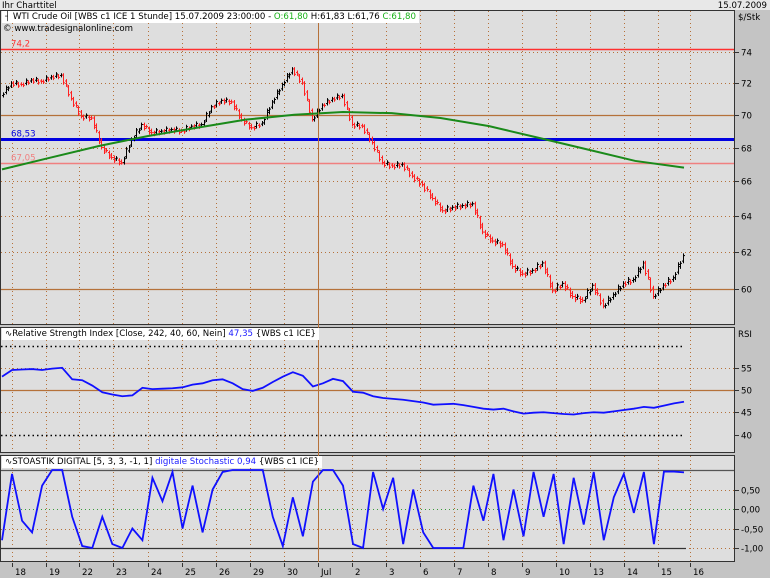  Describe the element at coordinates (391, 573) in the screenshot. I see `x-tick-label: 3` at that location.